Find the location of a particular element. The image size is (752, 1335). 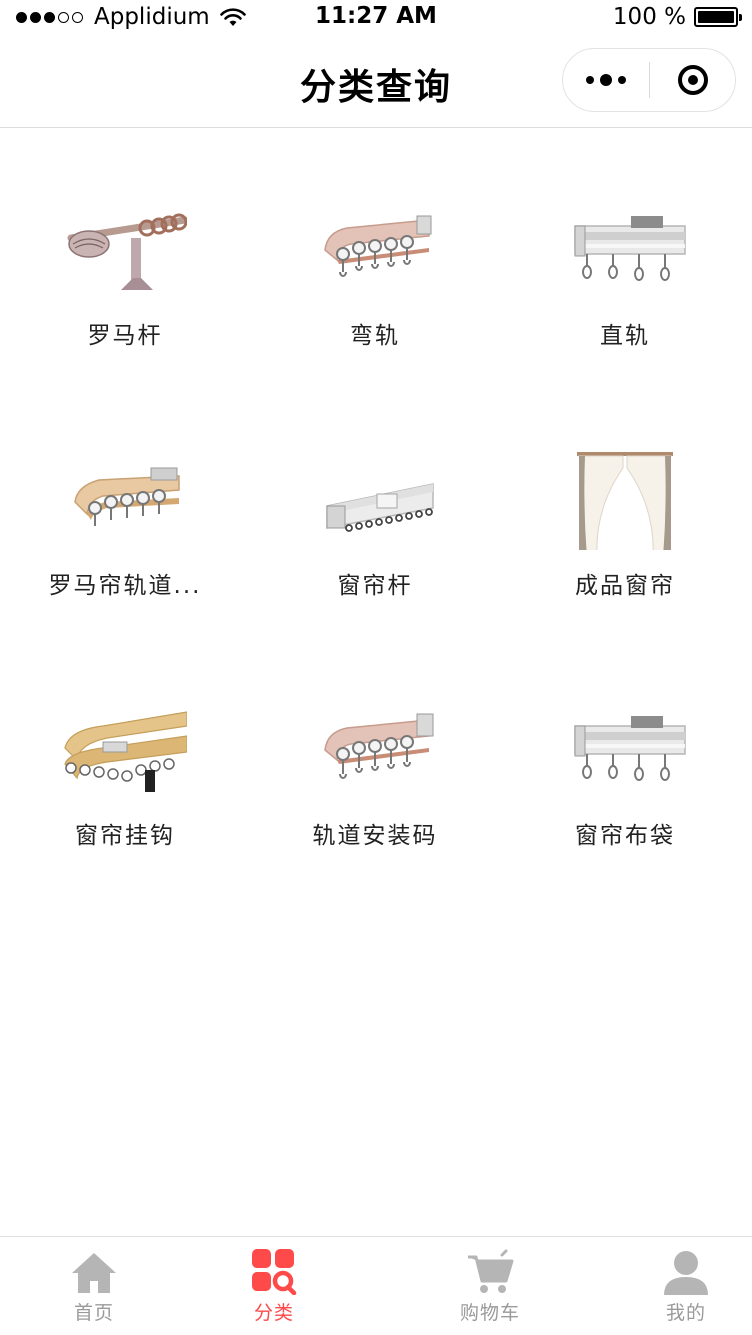

category-label: 直轨 is located at coordinates (625, 336).